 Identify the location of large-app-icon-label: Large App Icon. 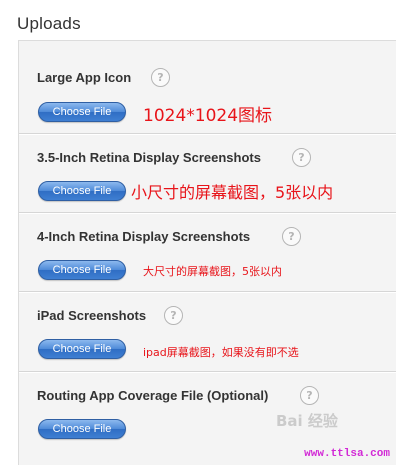
(84, 77).